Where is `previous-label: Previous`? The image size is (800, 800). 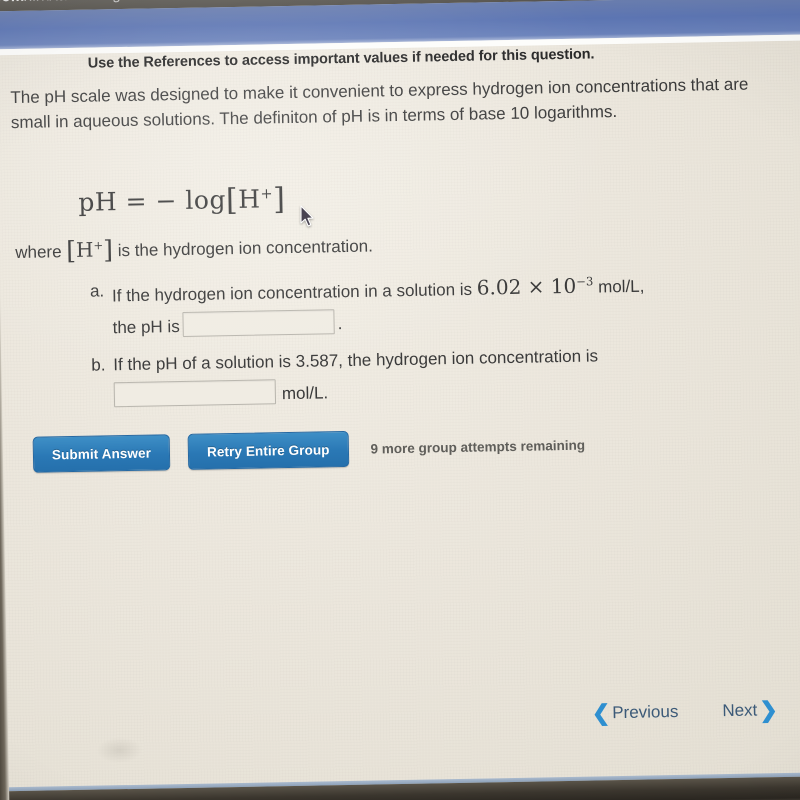 previous-label: Previous is located at coordinates (645, 712).